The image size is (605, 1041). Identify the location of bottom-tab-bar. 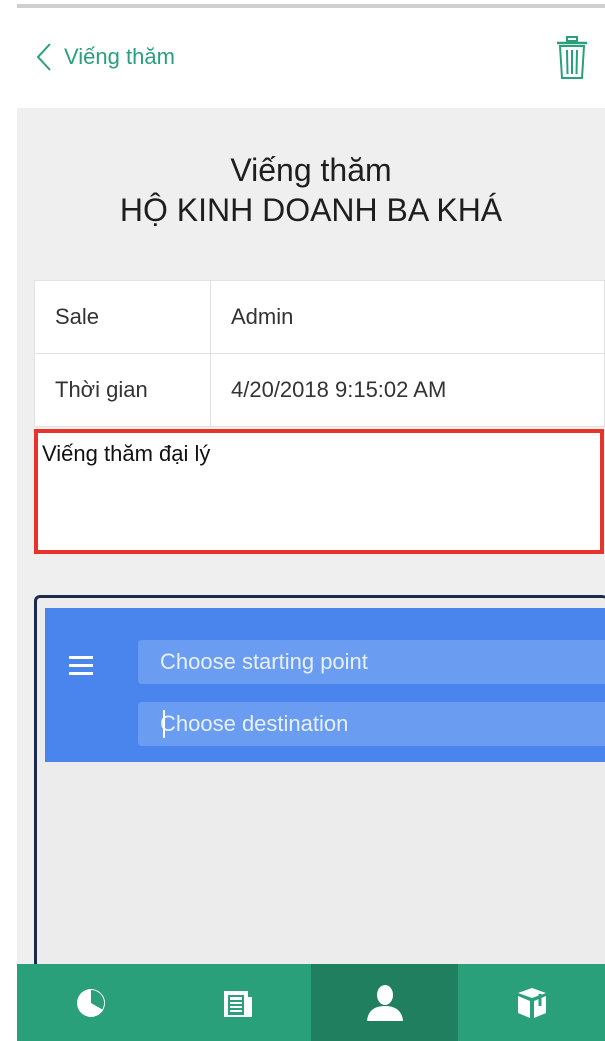
(311, 1002).